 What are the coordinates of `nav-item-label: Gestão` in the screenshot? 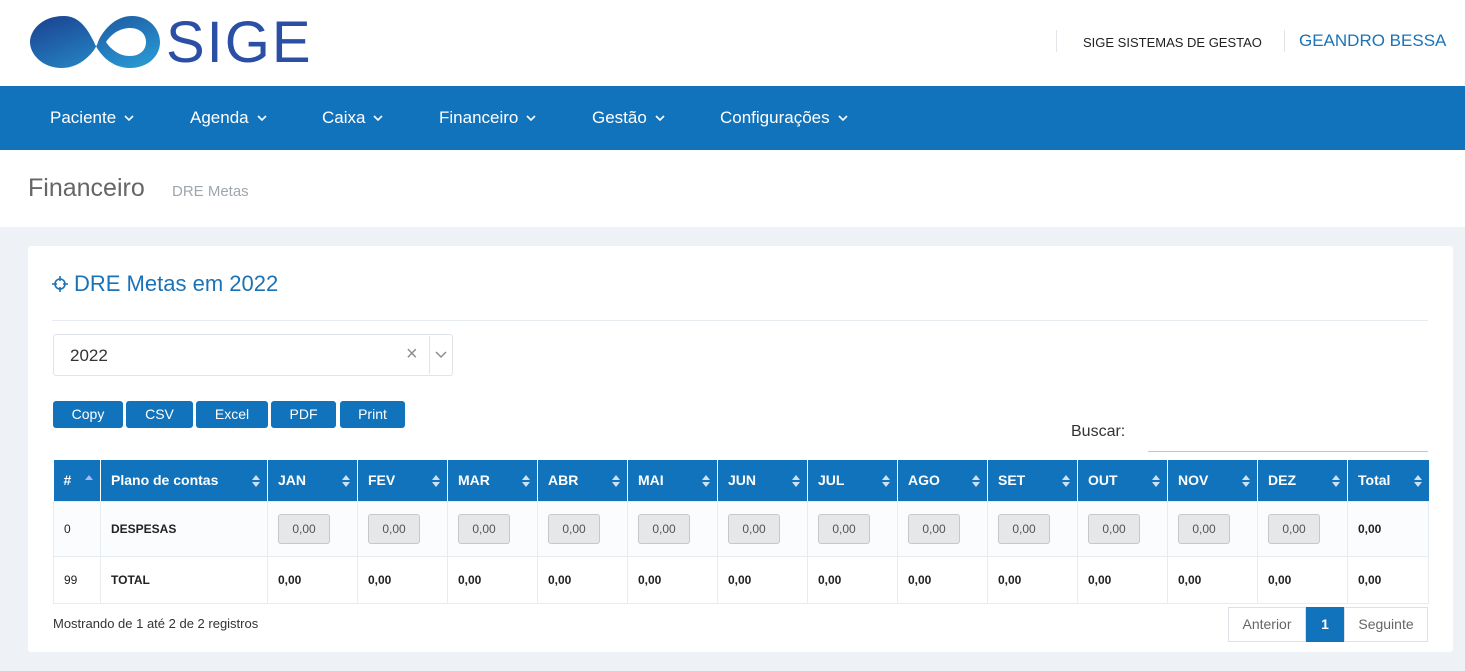 It's located at (619, 117).